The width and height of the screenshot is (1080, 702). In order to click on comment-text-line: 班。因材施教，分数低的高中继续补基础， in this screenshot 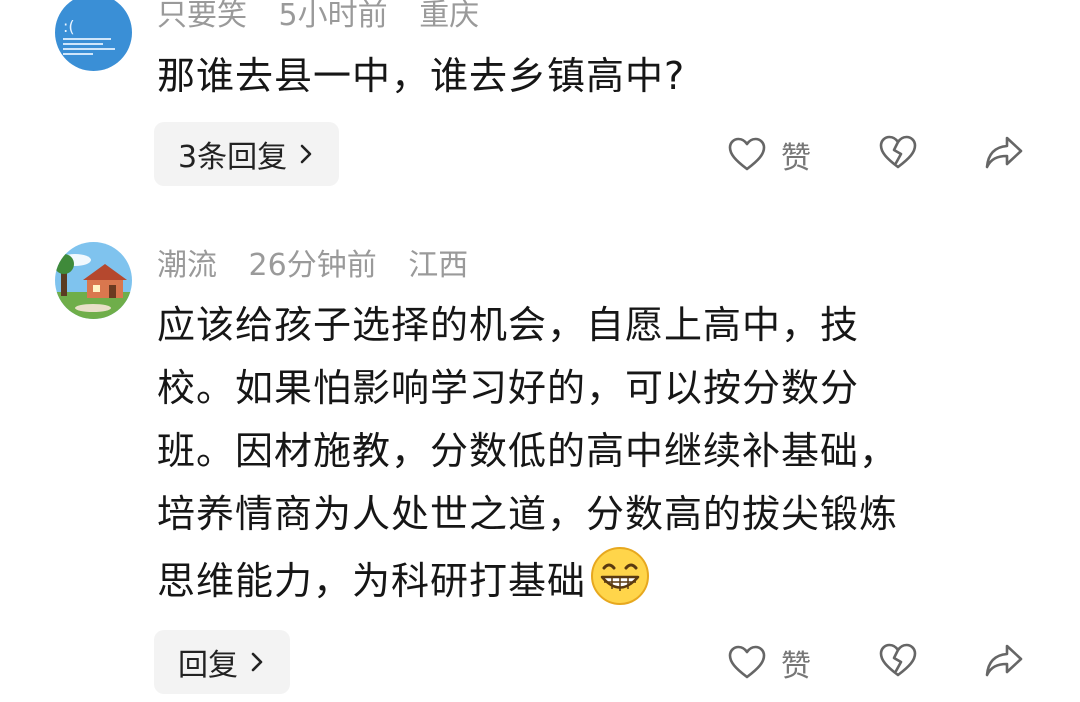, I will do `click(528, 451)`.